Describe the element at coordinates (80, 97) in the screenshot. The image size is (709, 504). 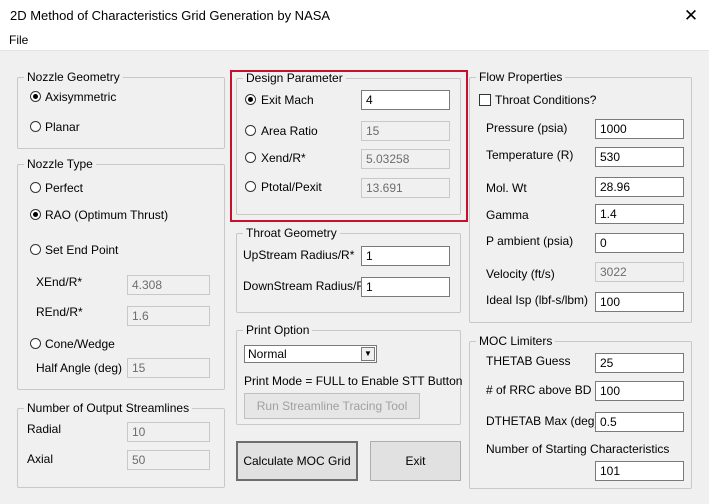
I see `axisymmetric-label: Axisymmetric` at that location.